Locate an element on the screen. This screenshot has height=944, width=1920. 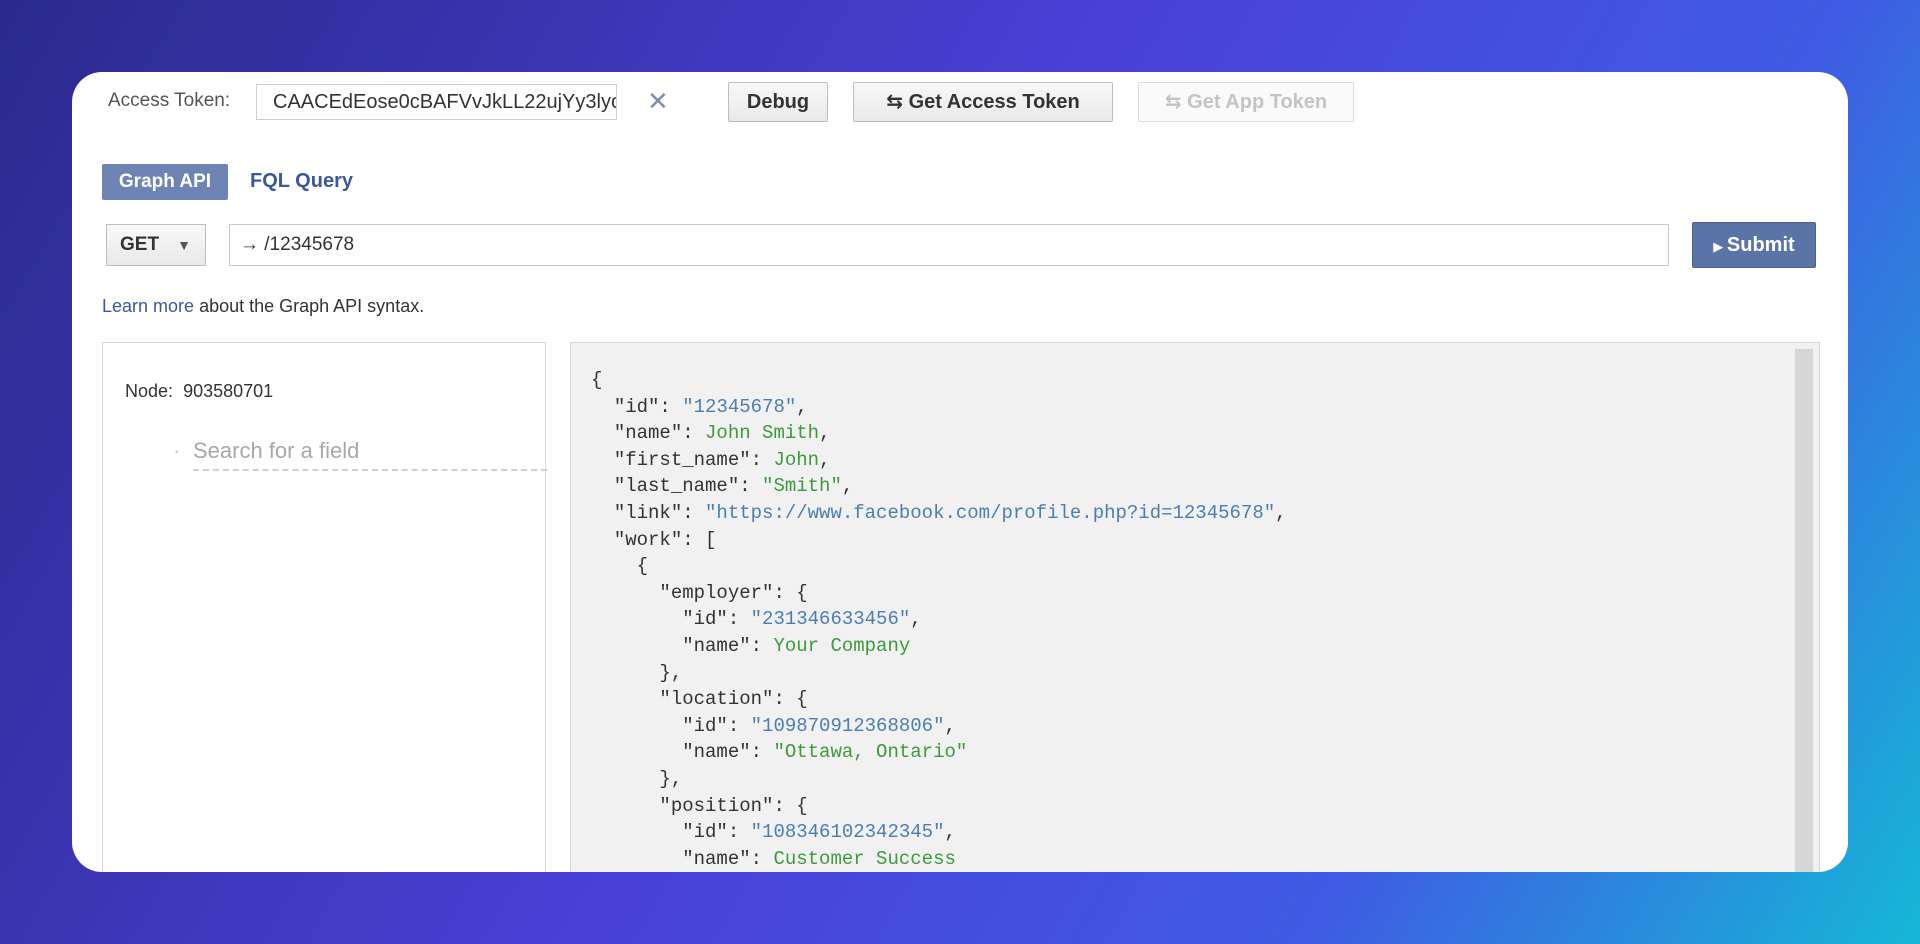
json-line: "name": "Ottawa, Ontario" is located at coordinates (779, 752).